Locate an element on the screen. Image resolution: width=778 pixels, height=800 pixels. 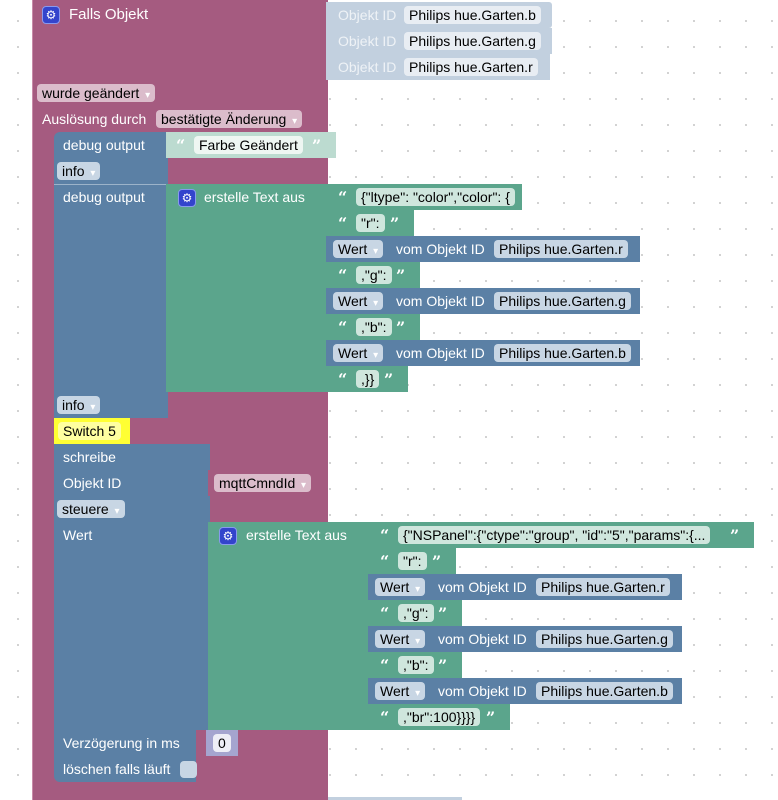
clear-label: löschen falls läuft is located at coordinates (117, 769).